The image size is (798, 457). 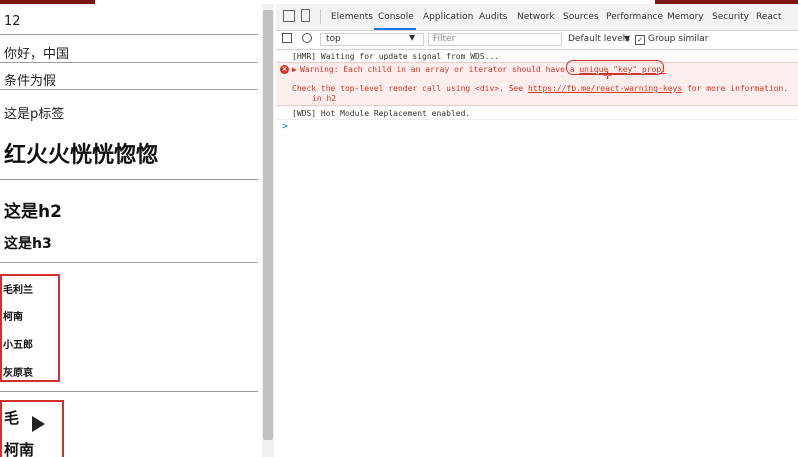 I want to click on h3-heading: 这是h3, so click(x=28, y=244).